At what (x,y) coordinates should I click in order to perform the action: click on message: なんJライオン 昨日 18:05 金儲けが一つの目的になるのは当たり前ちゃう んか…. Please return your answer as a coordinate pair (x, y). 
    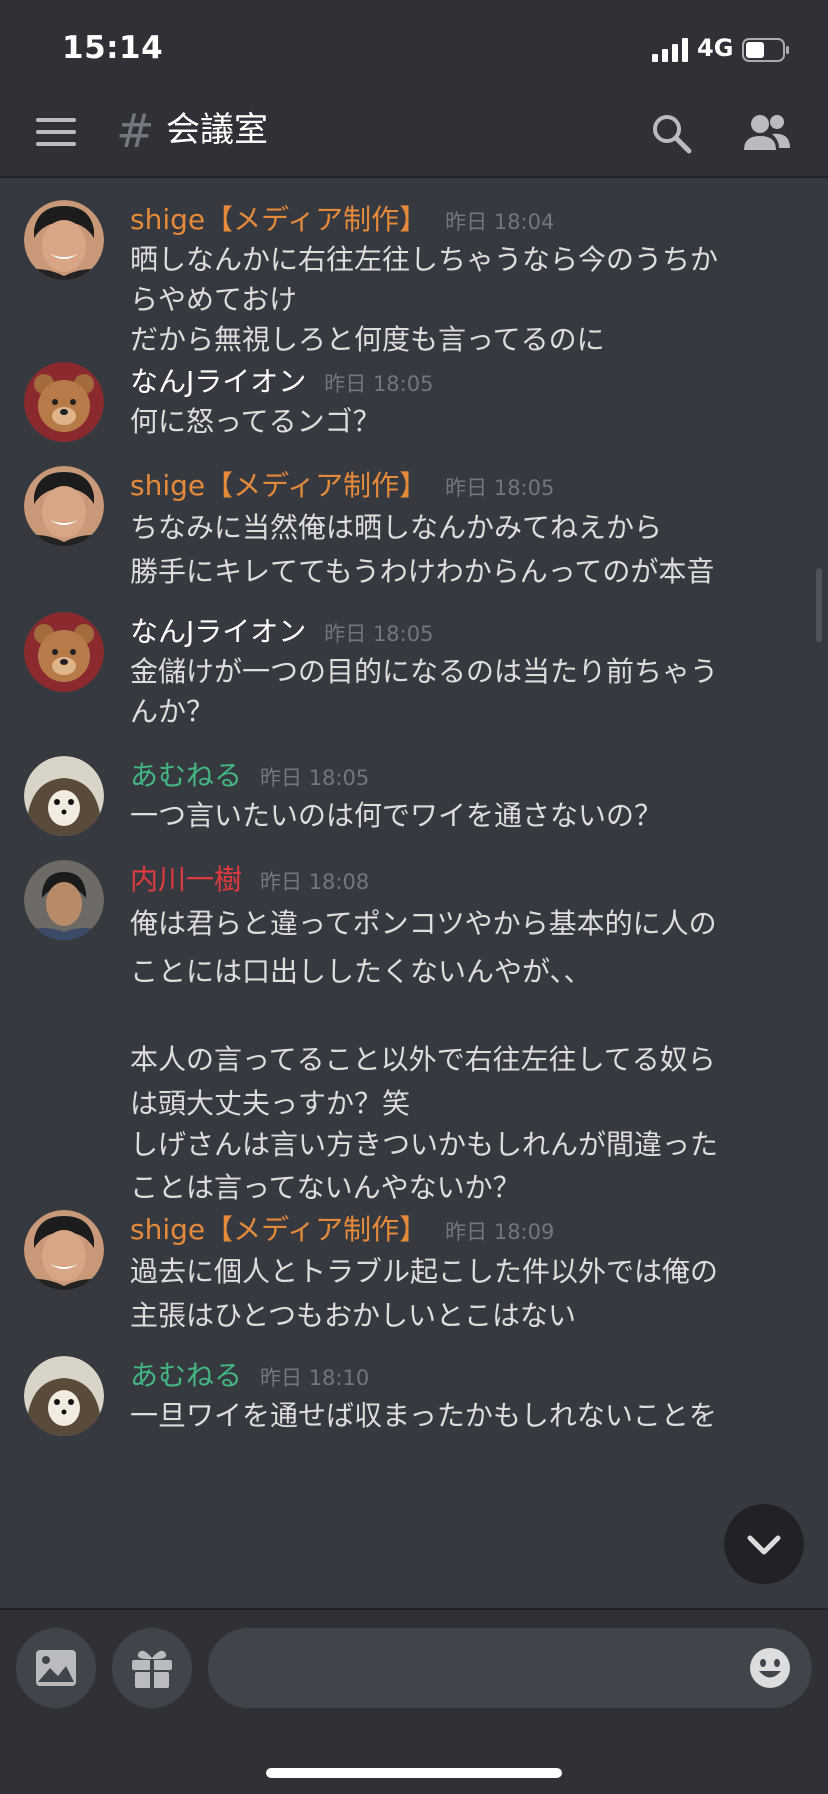
    Looking at the image, I should click on (414, 662).